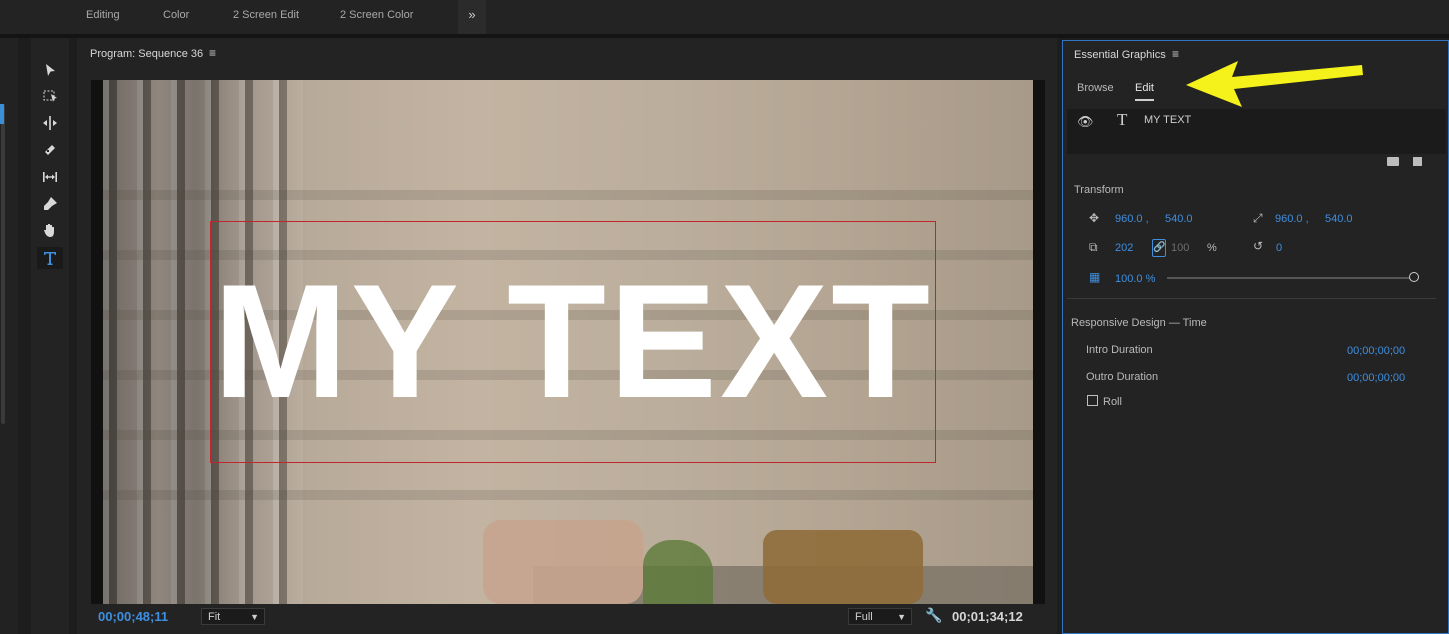  I want to click on active-tab-indicator, so click(1144, 100).